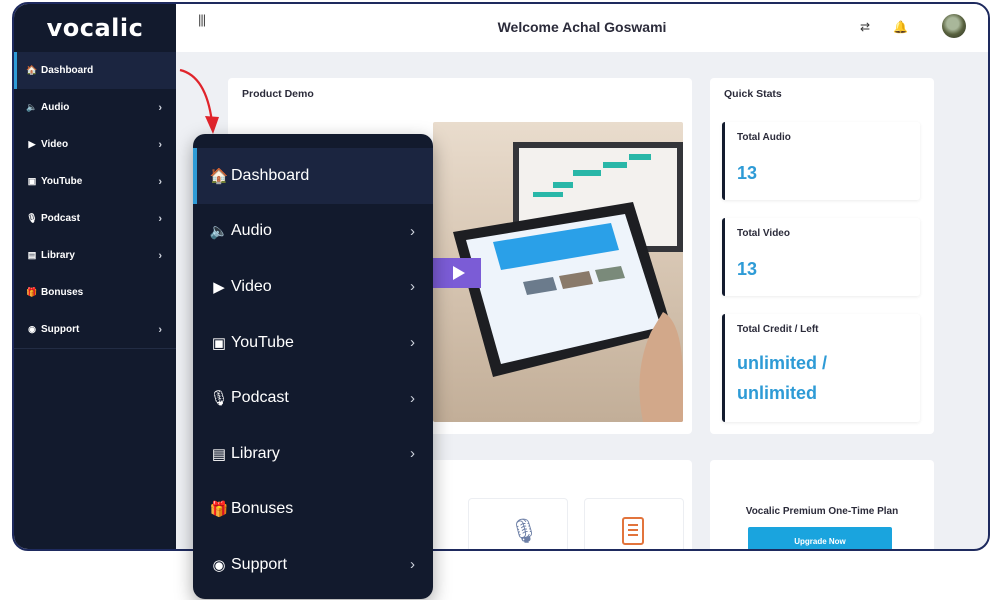  I want to click on stat-label: Total Audio, so click(764, 137).